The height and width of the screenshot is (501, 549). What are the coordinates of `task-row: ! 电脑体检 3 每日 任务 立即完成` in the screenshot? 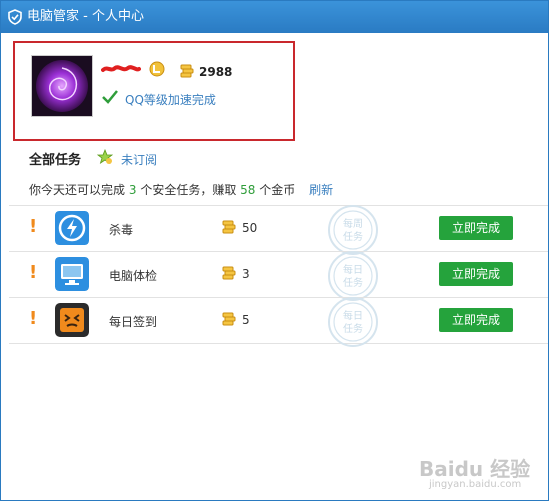 It's located at (278, 276).